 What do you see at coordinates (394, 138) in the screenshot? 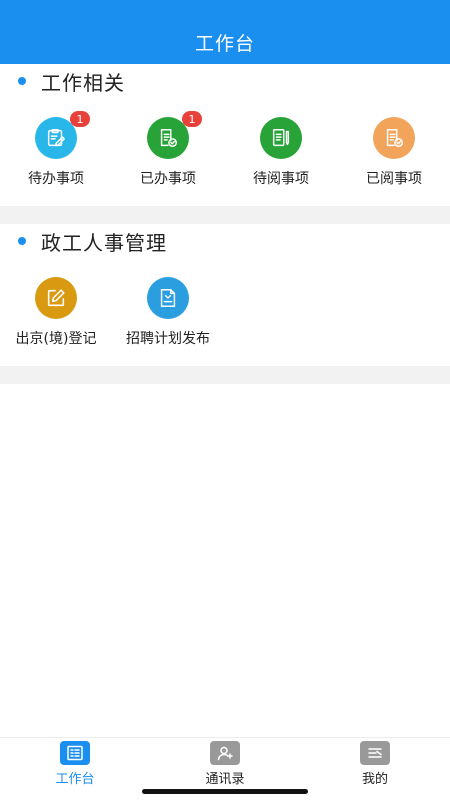
I see `document-check-icon` at bounding box center [394, 138].